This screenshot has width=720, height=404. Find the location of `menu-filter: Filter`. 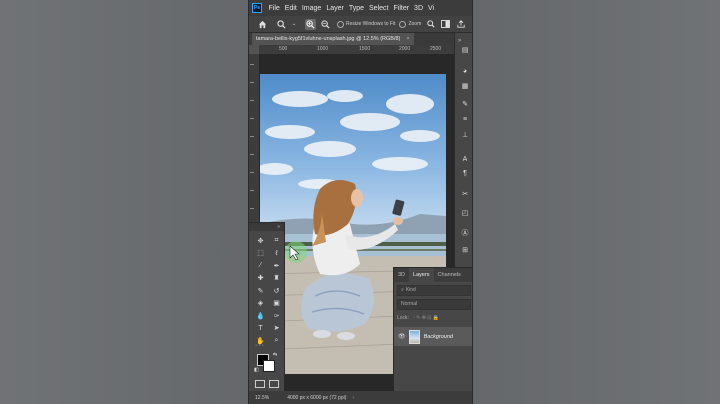

menu-filter: Filter is located at coordinates (401, 8).